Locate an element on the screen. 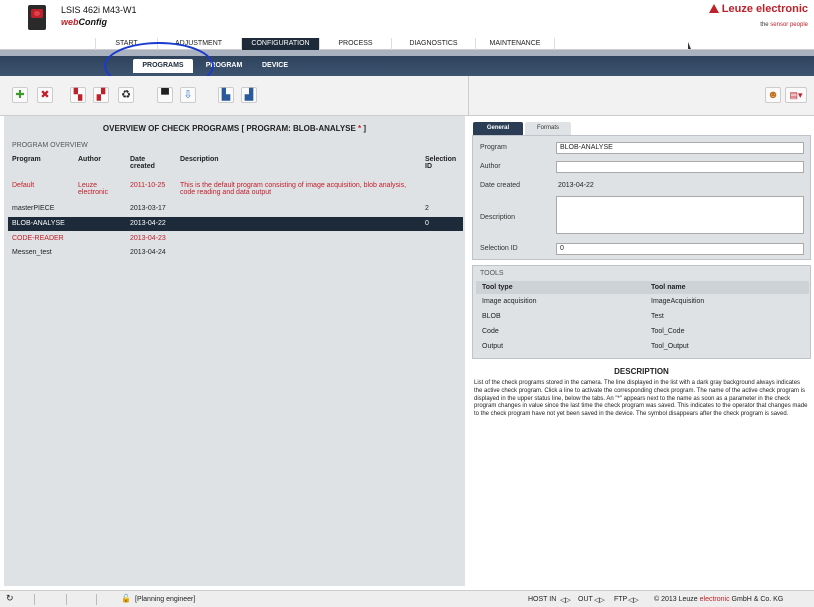 Image resolution: width=814 pixels, height=607 pixels. row-date: 2013-03-17 is located at coordinates (148, 208).